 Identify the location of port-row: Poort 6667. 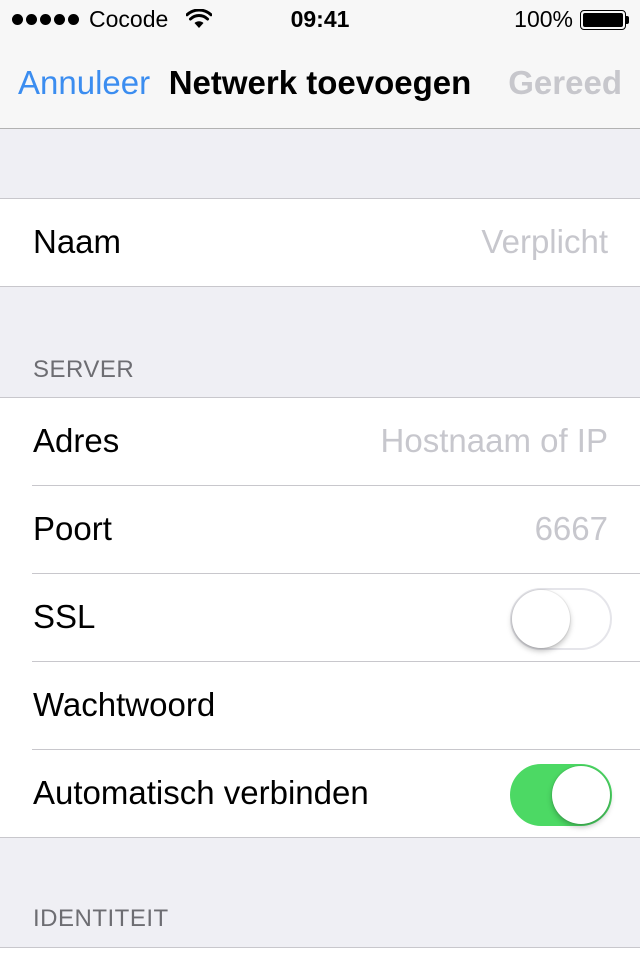
(336, 530).